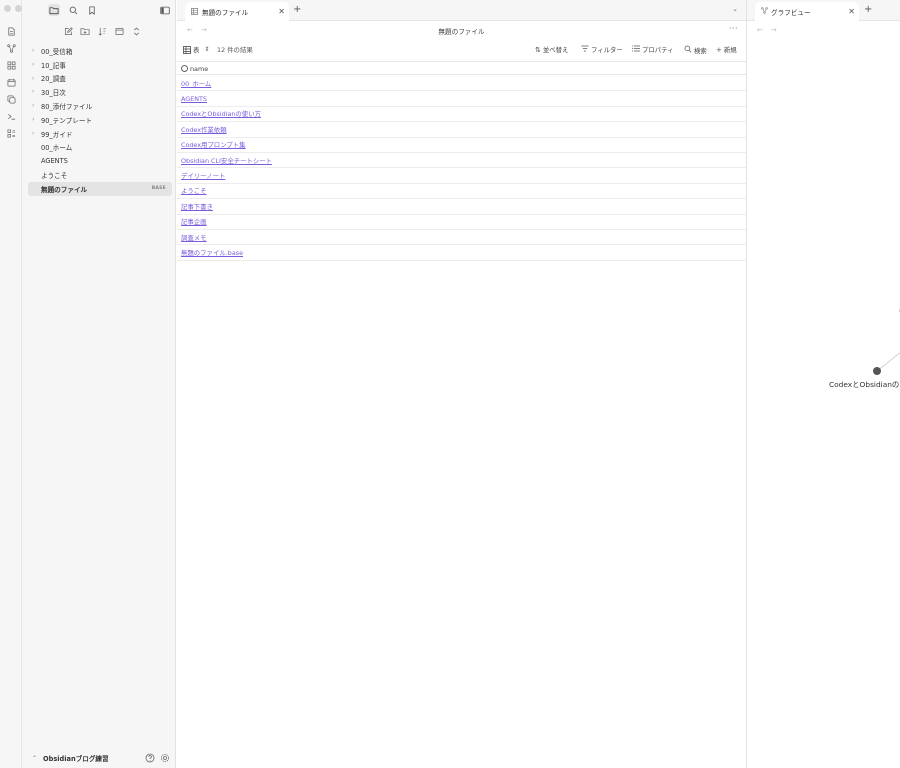  I want to click on view-selector: 表 ⇕, so click(196, 49).